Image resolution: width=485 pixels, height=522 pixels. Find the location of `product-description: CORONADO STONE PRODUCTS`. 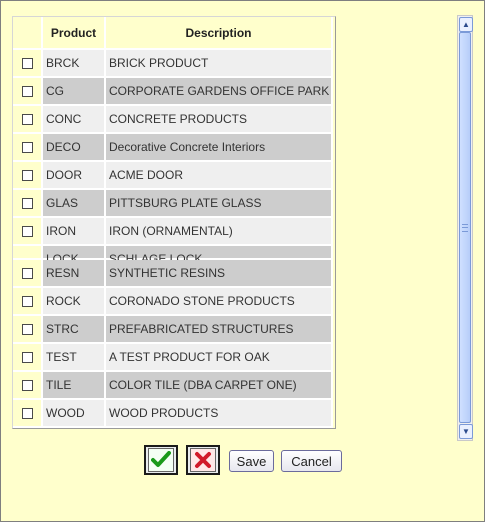

product-description: CORONADO STONE PRODUCTS is located at coordinates (219, 302).